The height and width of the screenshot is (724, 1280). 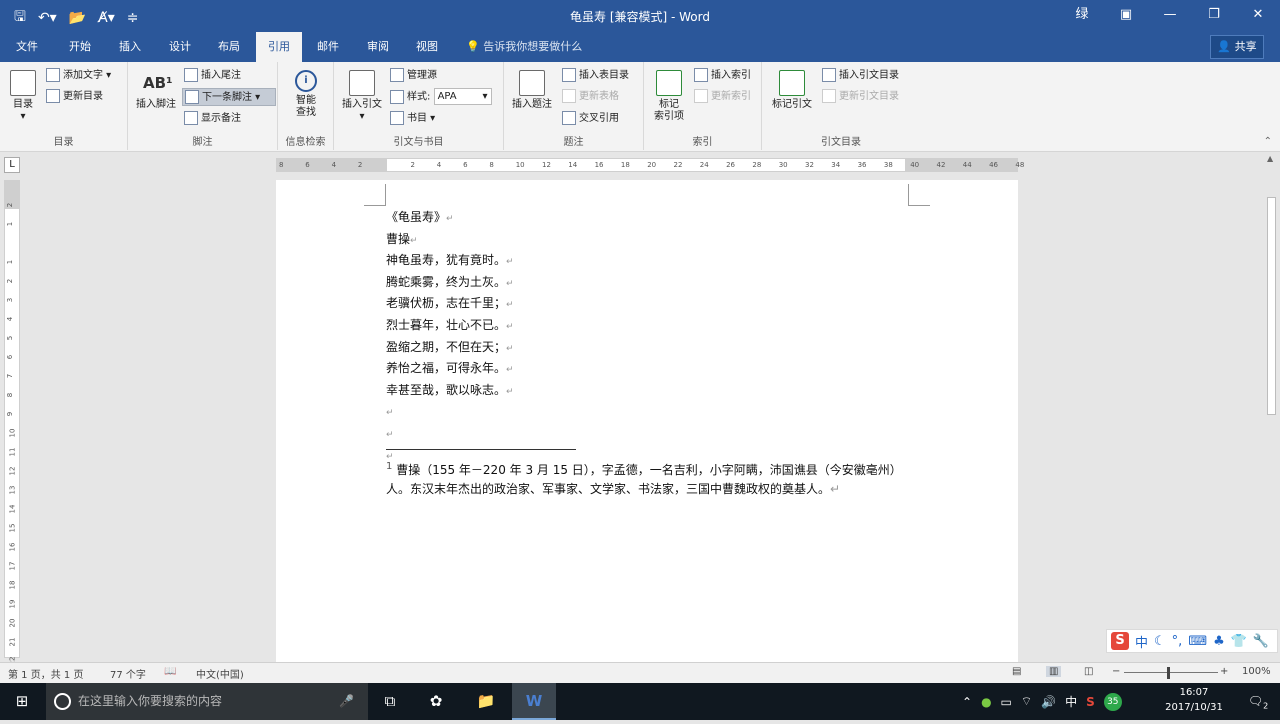 I want to click on tab-selector: L, so click(x=12, y=165).